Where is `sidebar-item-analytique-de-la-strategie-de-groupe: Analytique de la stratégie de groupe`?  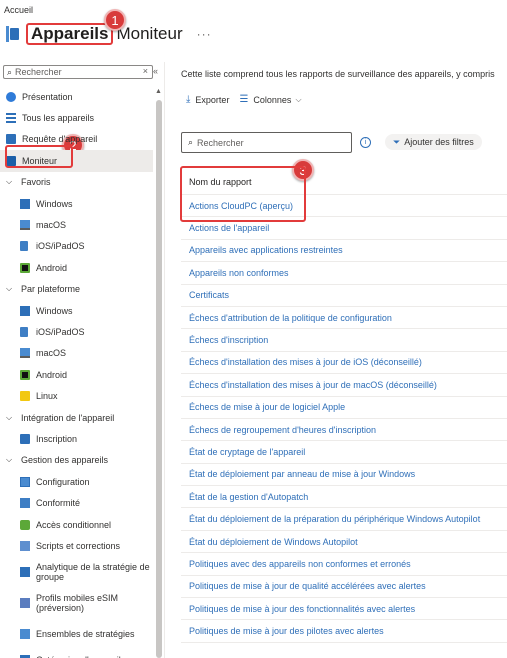
sidebar-item-analytique-de-la-strategie-de-groupe: Analytique de la stratégie de groupe is located at coordinates (80, 572).